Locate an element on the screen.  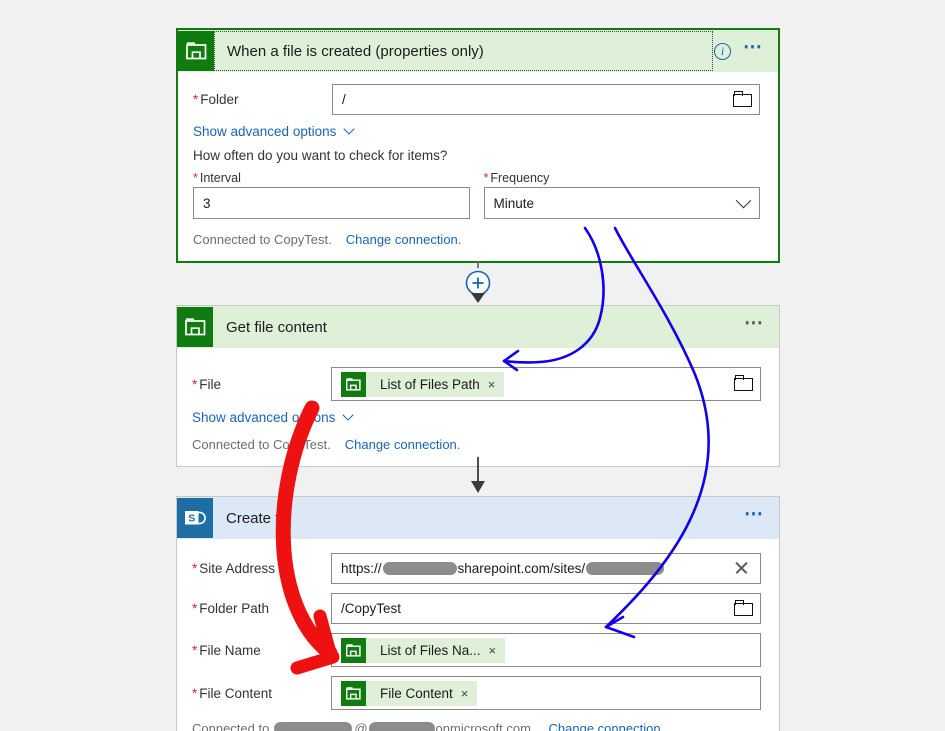
label-file: * File is located at coordinates (207, 384).